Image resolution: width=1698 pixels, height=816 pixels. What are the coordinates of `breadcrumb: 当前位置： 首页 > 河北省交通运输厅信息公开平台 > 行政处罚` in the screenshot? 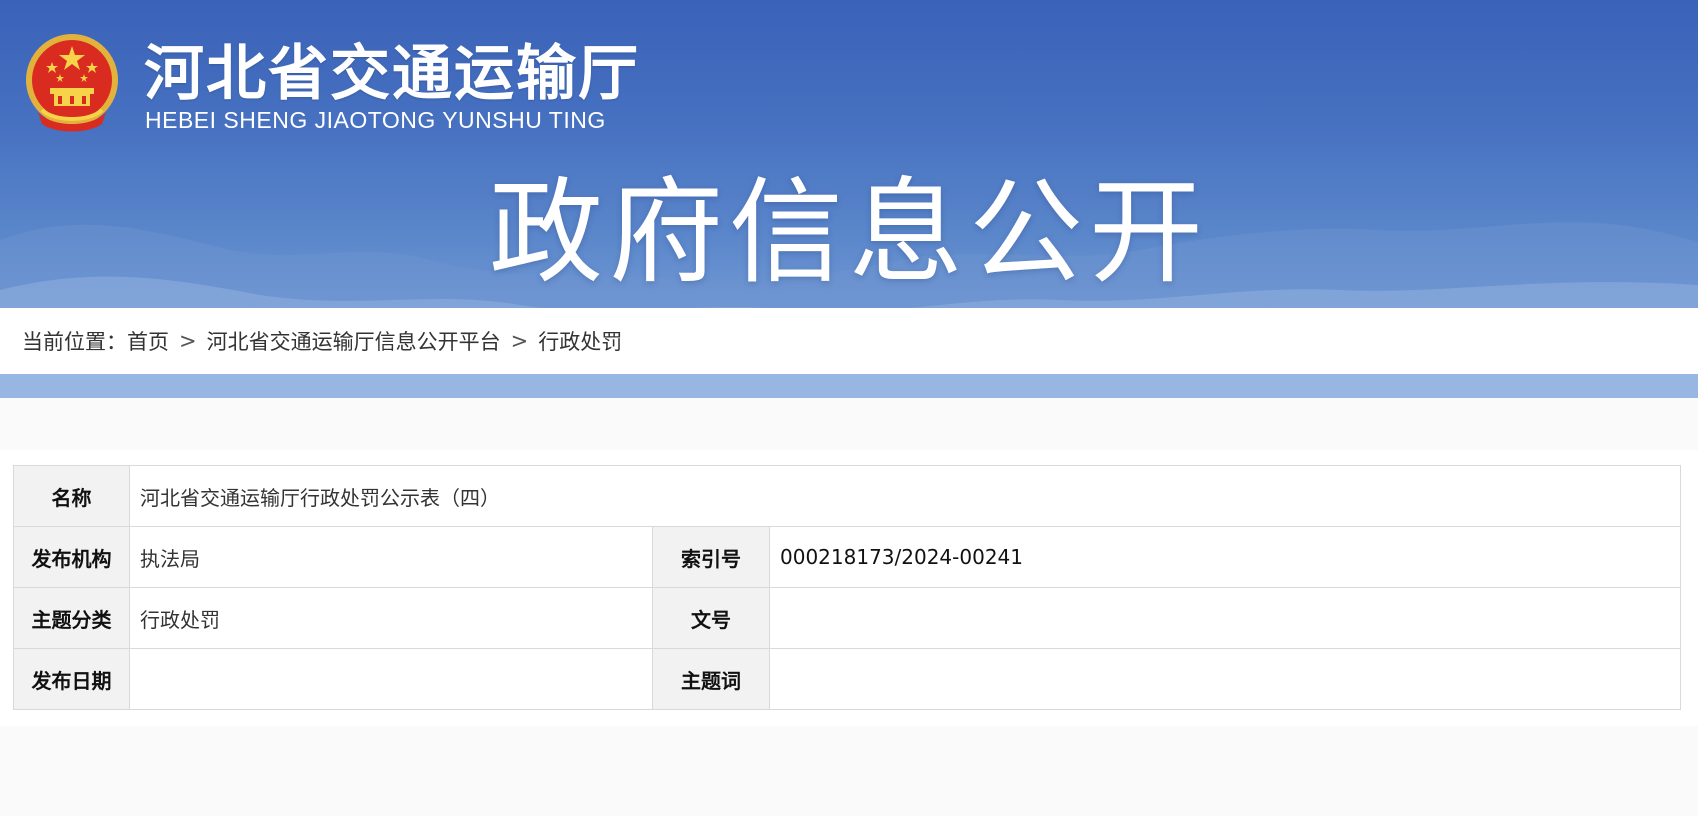 It's located at (849, 341).